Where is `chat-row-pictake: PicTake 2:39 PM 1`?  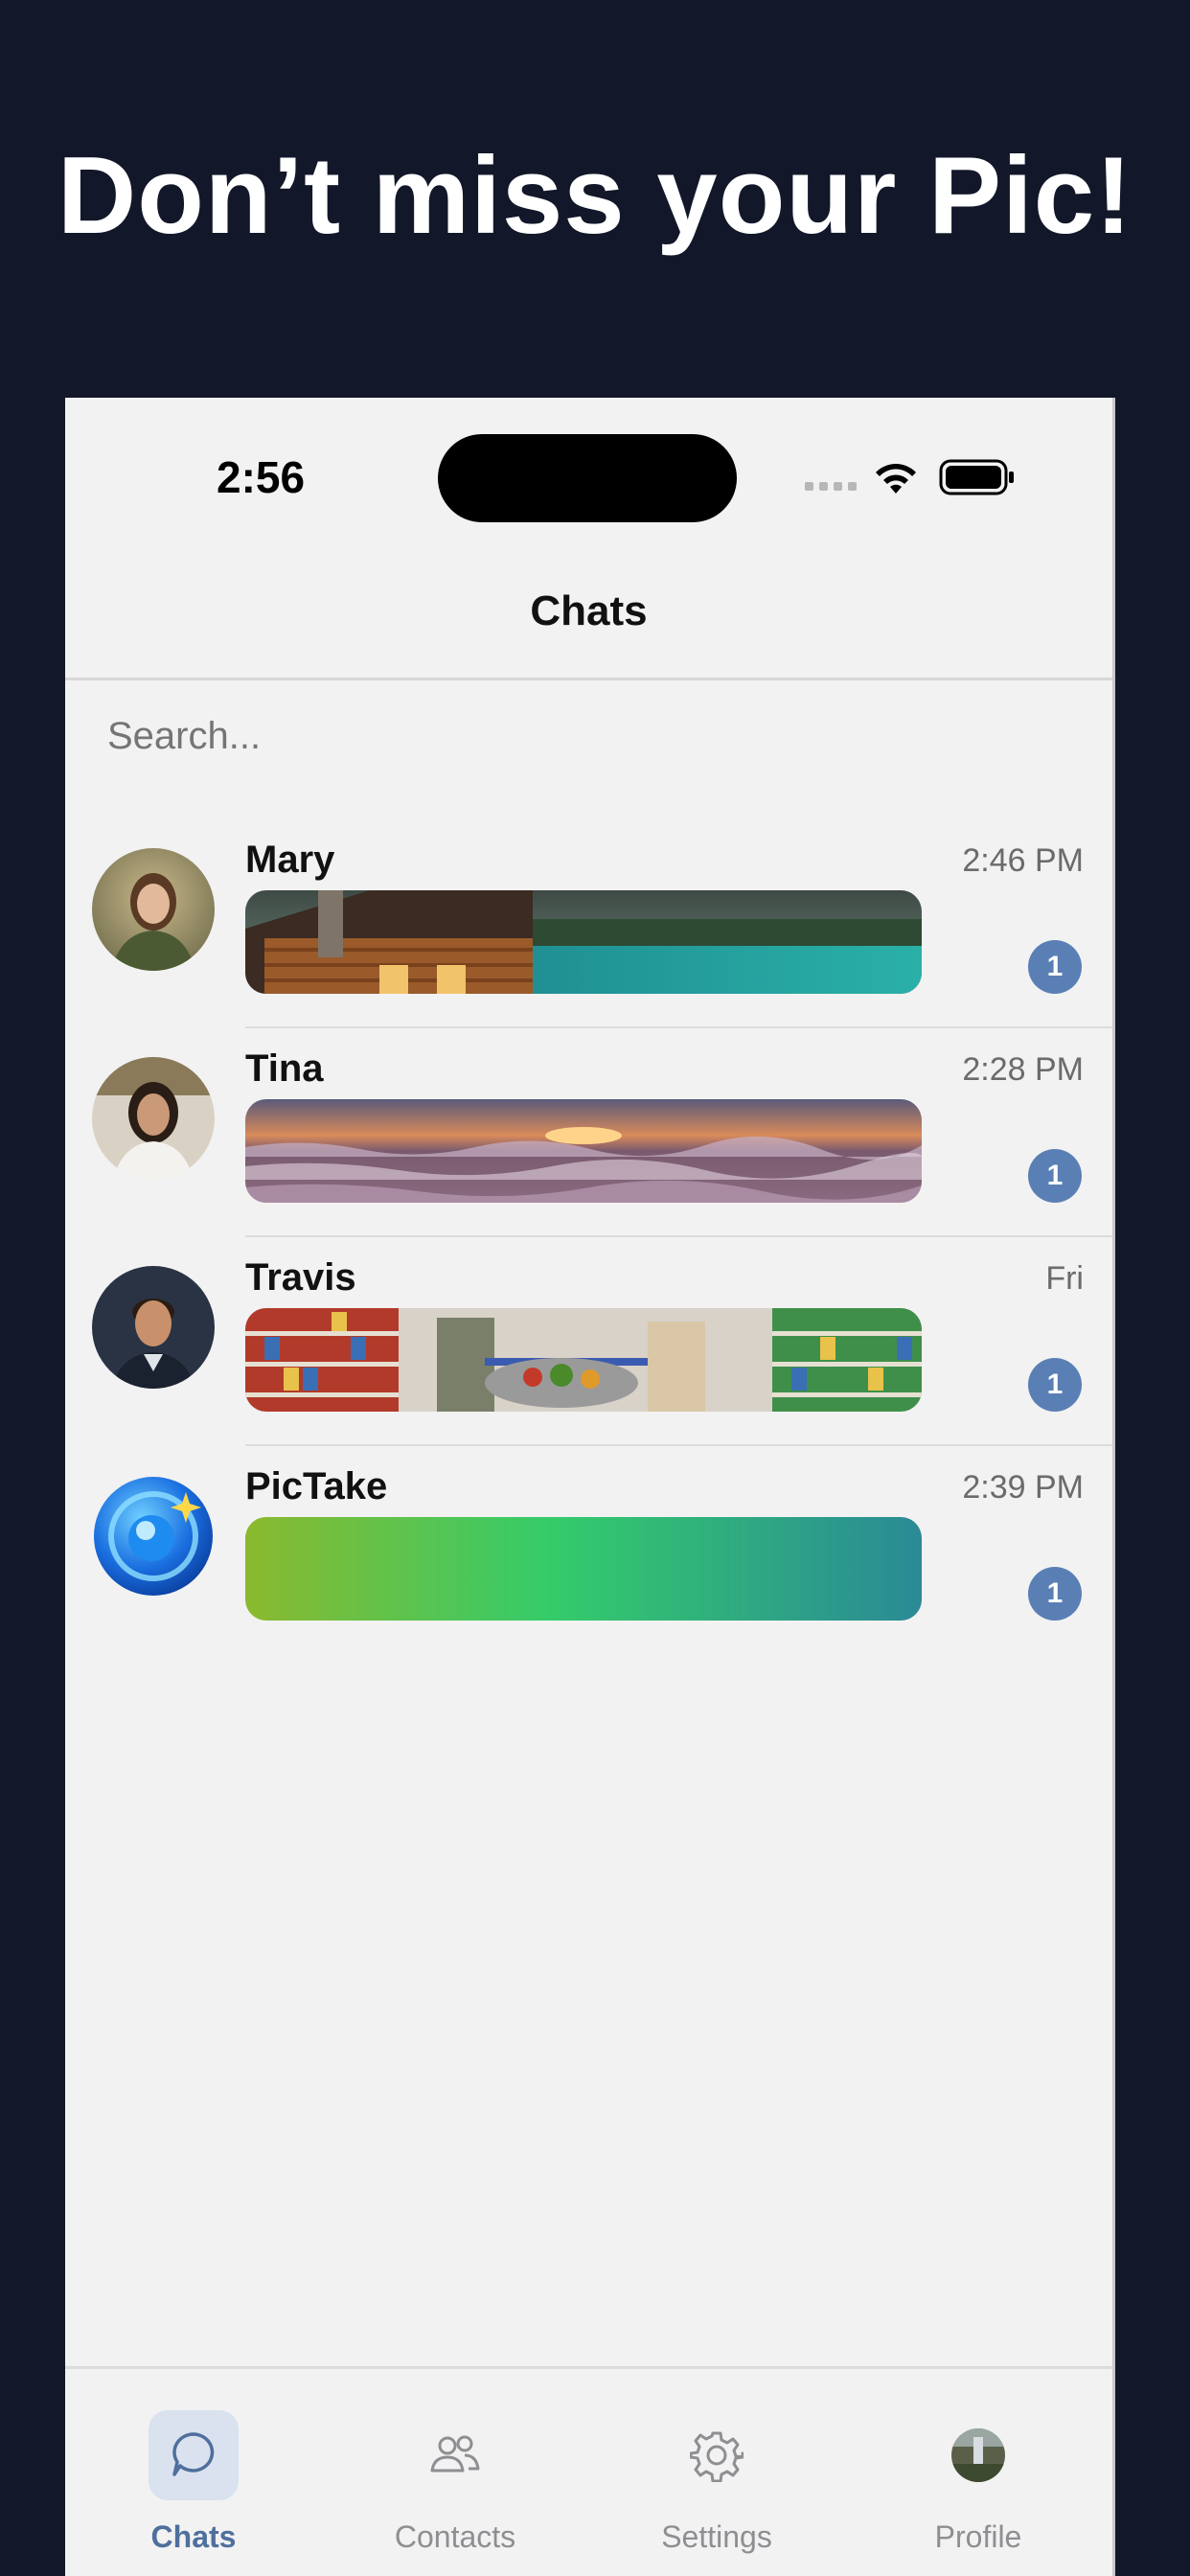
chat-row-pictake: PicTake 2:39 PM 1 is located at coordinates (589, 1550).